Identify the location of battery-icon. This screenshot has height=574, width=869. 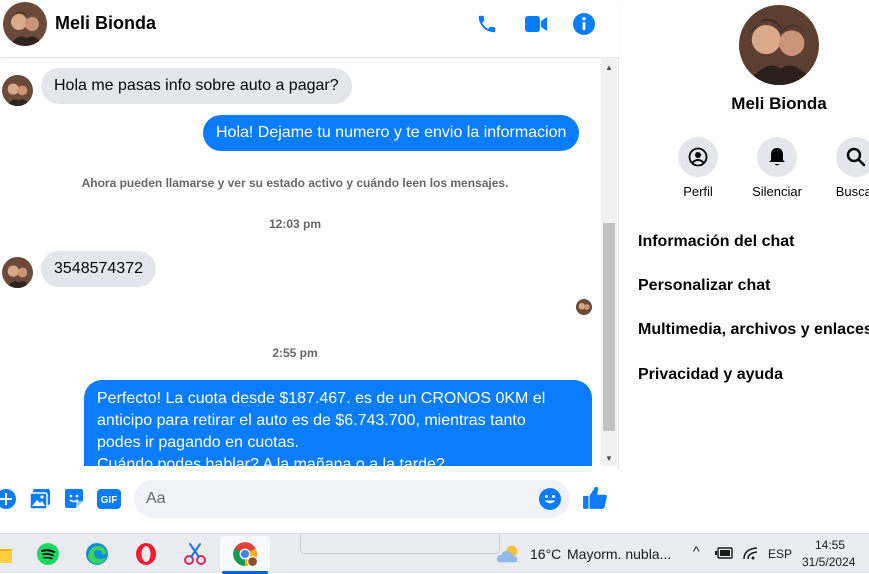
(724, 553).